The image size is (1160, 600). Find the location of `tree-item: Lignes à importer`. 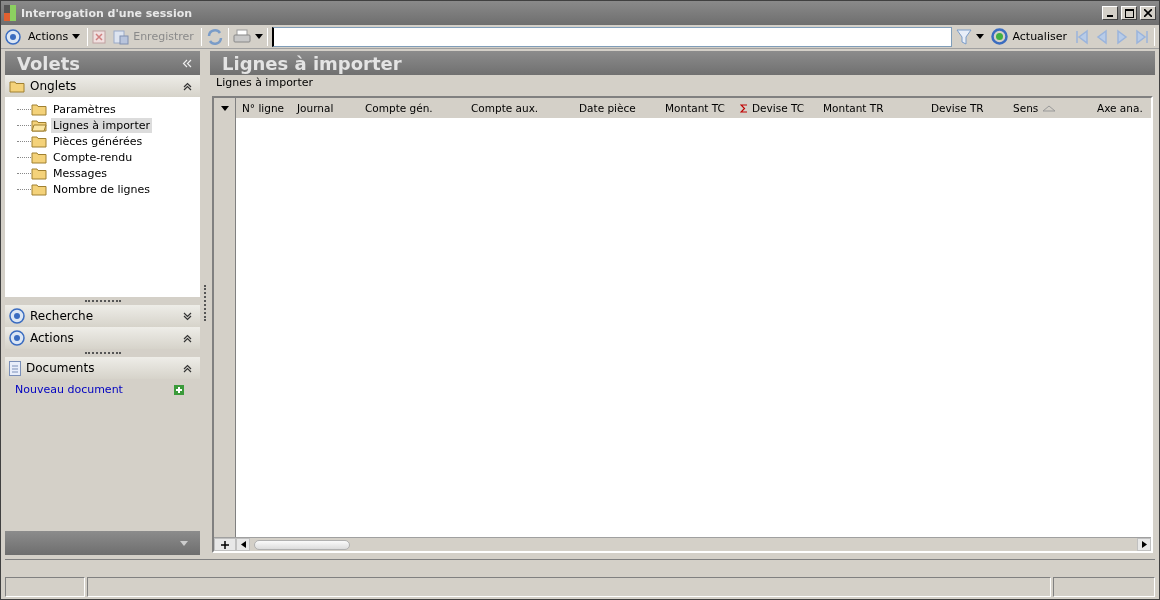

tree-item: Lignes à importer is located at coordinates (101, 125).